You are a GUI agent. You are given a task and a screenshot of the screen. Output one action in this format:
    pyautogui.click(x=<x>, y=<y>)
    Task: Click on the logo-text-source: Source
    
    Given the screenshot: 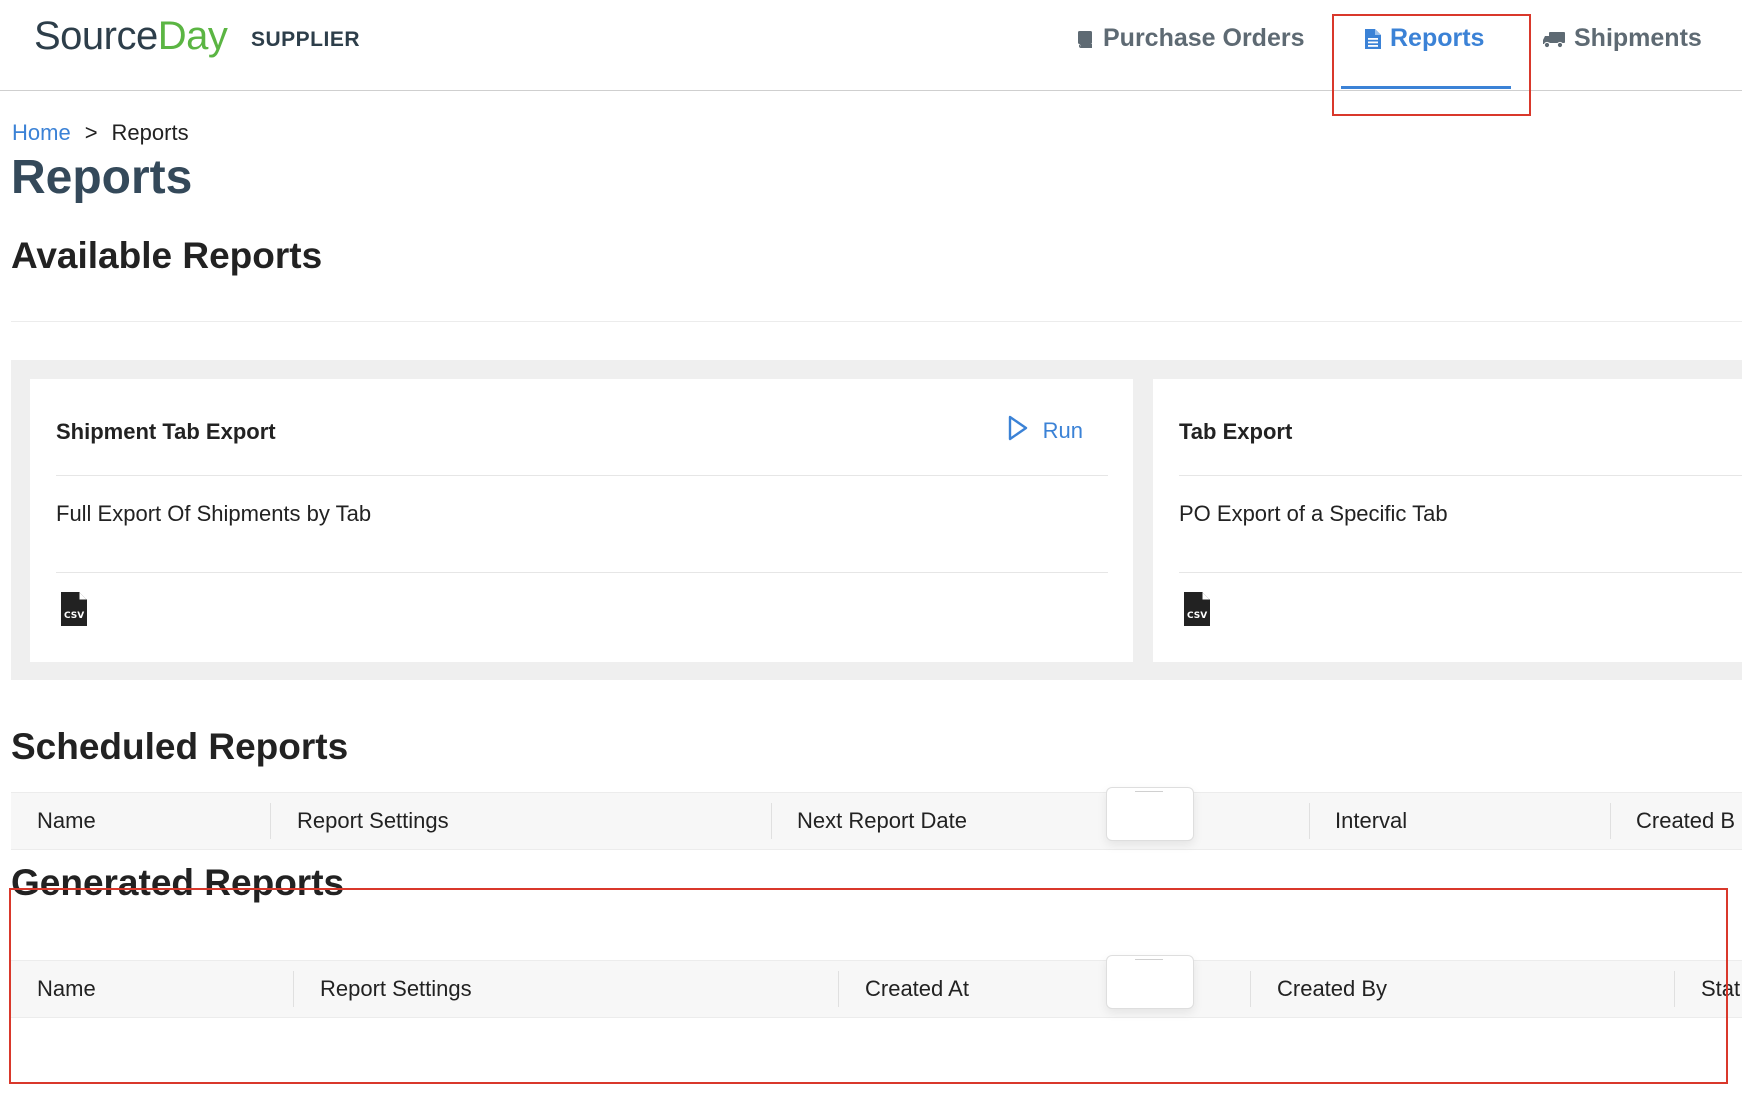 What is the action you would take?
    pyautogui.click(x=96, y=36)
    